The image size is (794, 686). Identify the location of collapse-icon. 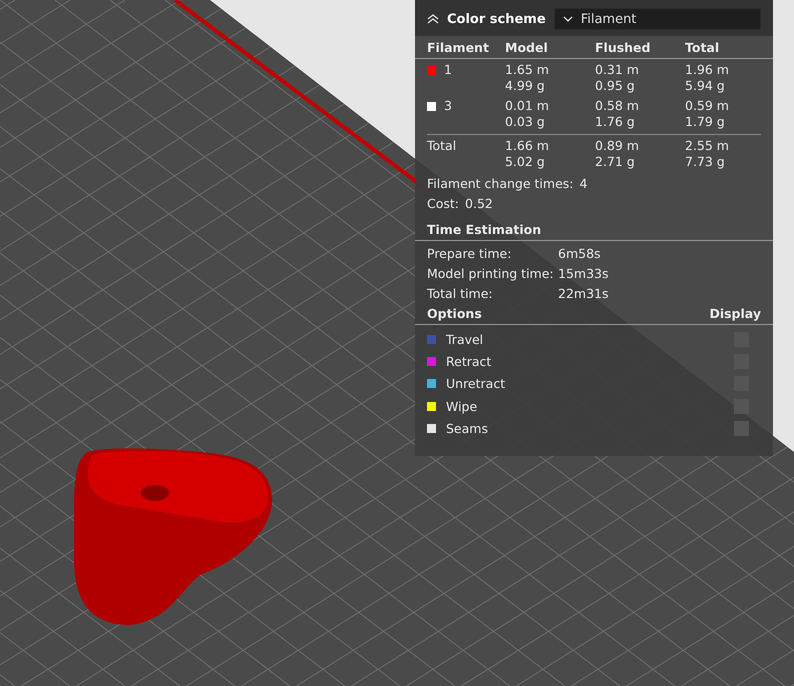
(433, 19).